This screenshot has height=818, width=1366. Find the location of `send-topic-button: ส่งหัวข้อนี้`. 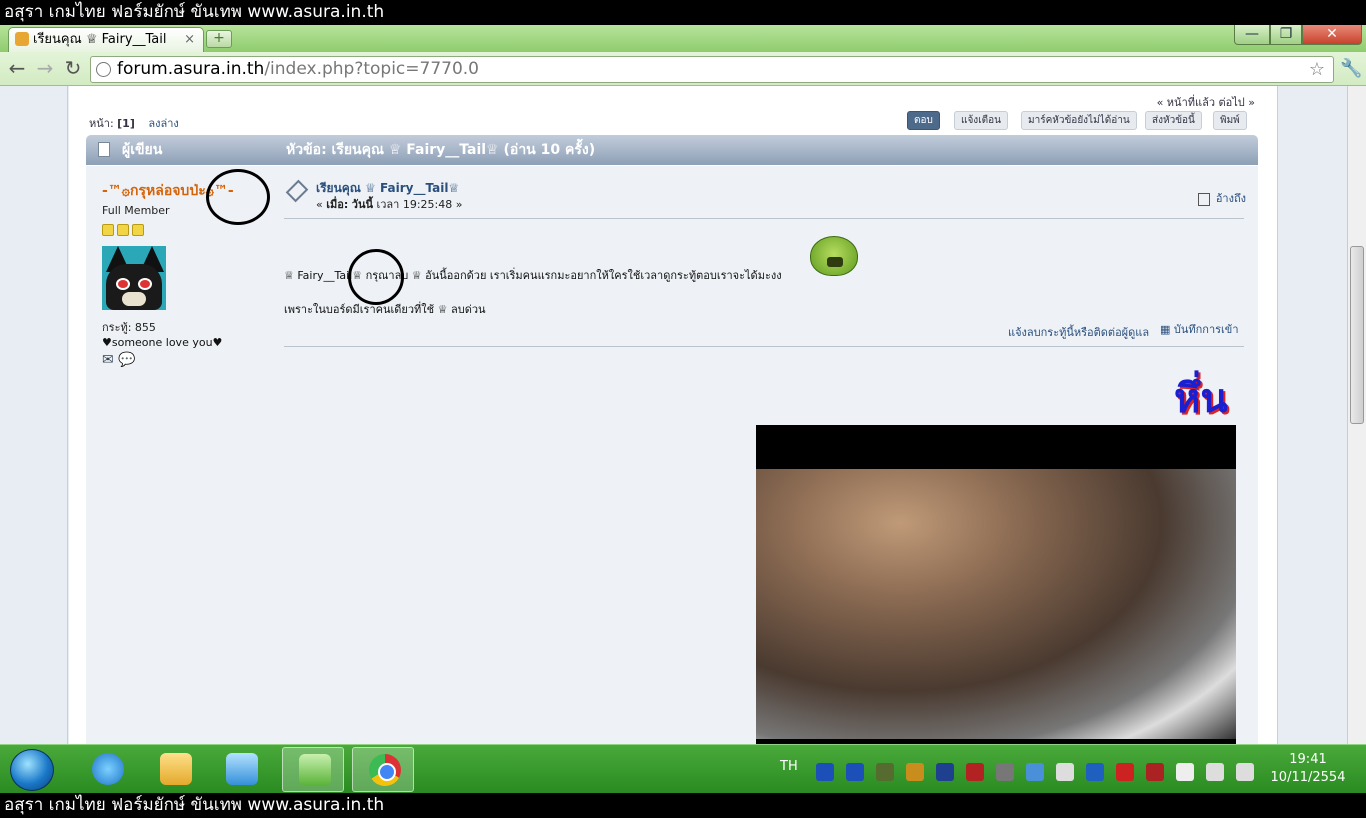

send-topic-button: ส่งหัวข้อนี้ is located at coordinates (1173, 120).